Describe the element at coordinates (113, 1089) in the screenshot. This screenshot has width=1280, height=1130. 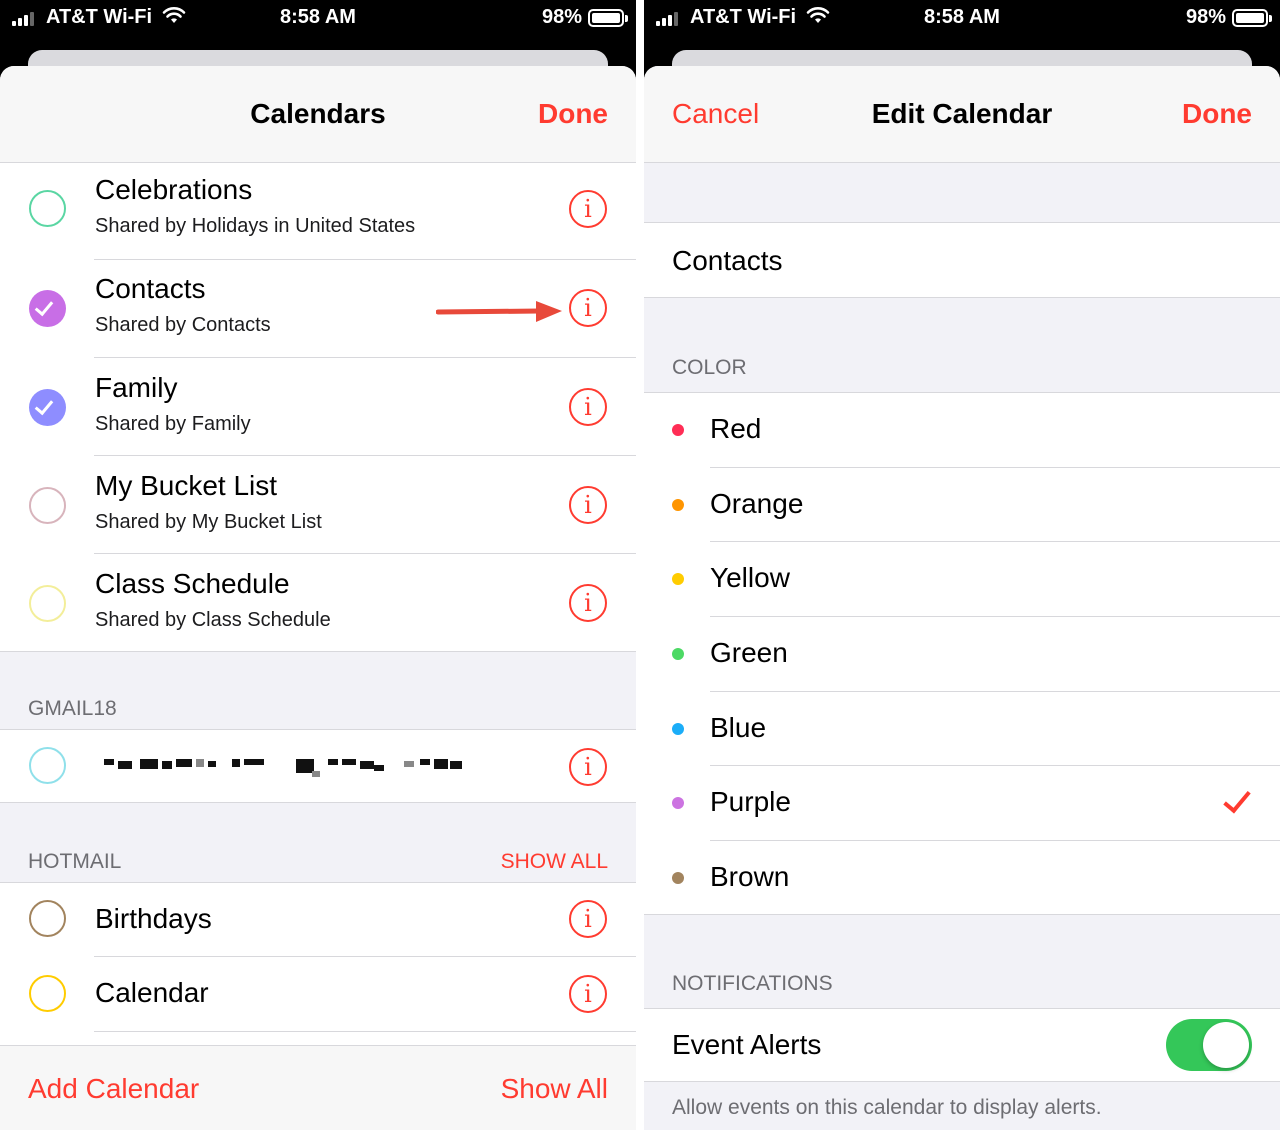
I see `add-calendar-button: Add Calendar` at that location.